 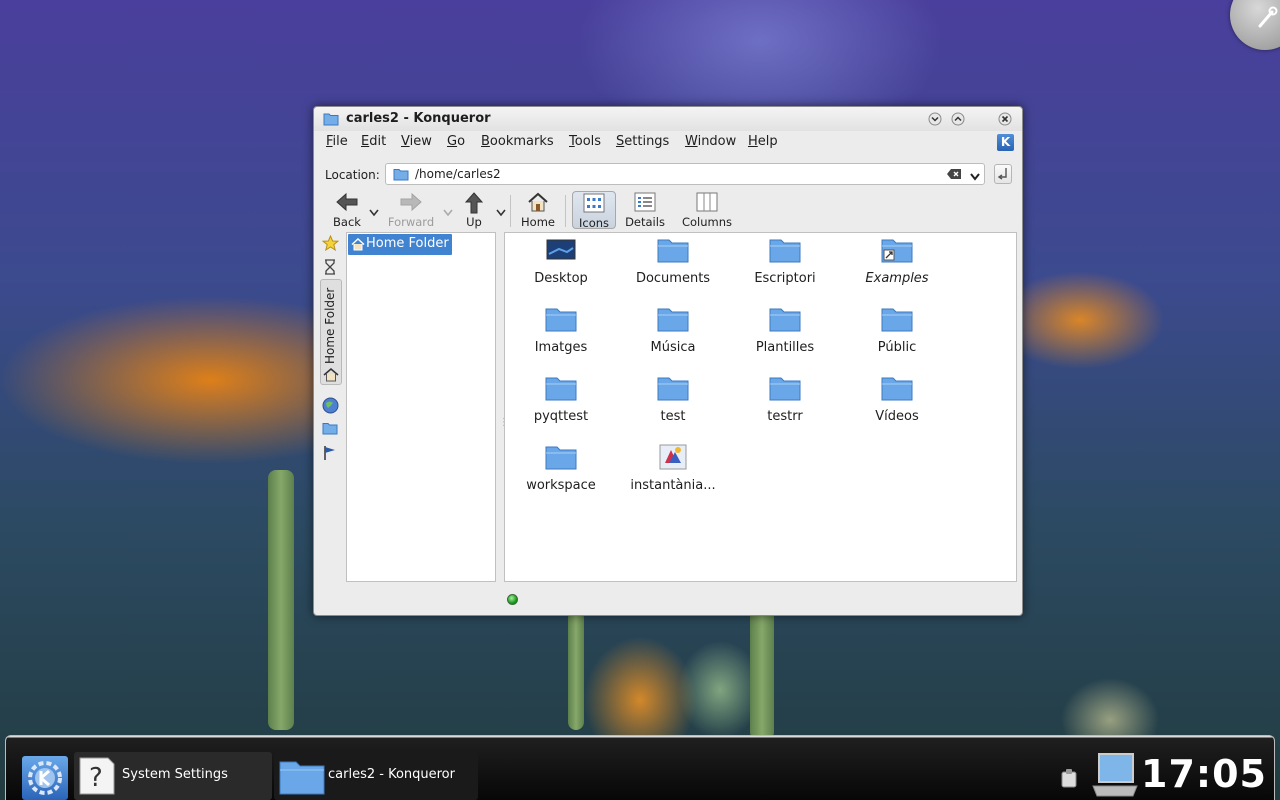 I want to click on clock: 17:05, so click(x=1204, y=774).